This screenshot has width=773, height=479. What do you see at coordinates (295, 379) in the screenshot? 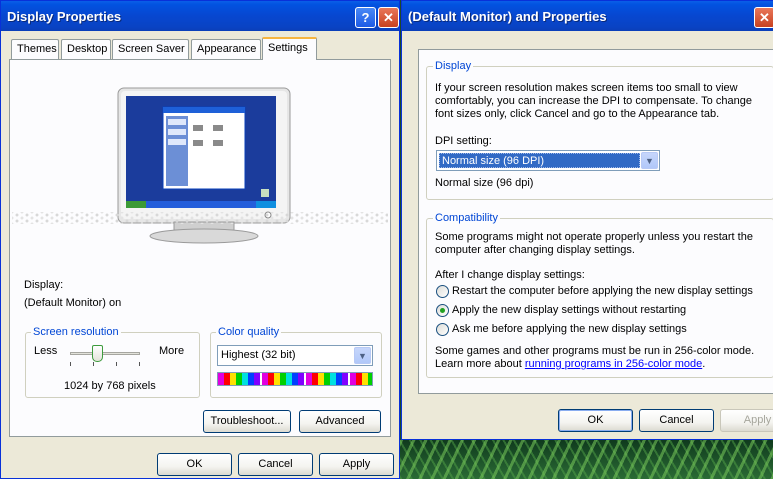
I see `color-spectrum-bar` at bounding box center [295, 379].